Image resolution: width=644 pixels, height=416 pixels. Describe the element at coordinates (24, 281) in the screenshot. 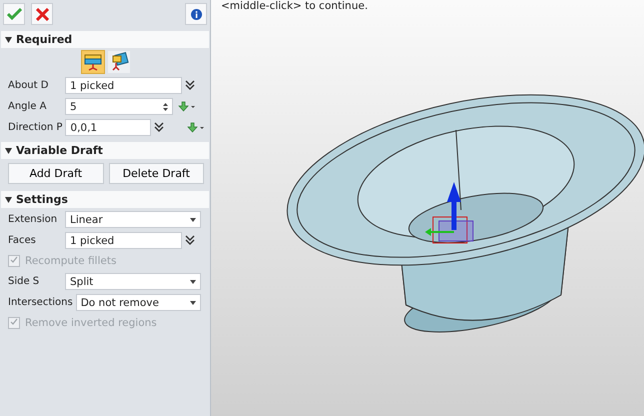

I see `field-label: Side S` at that location.